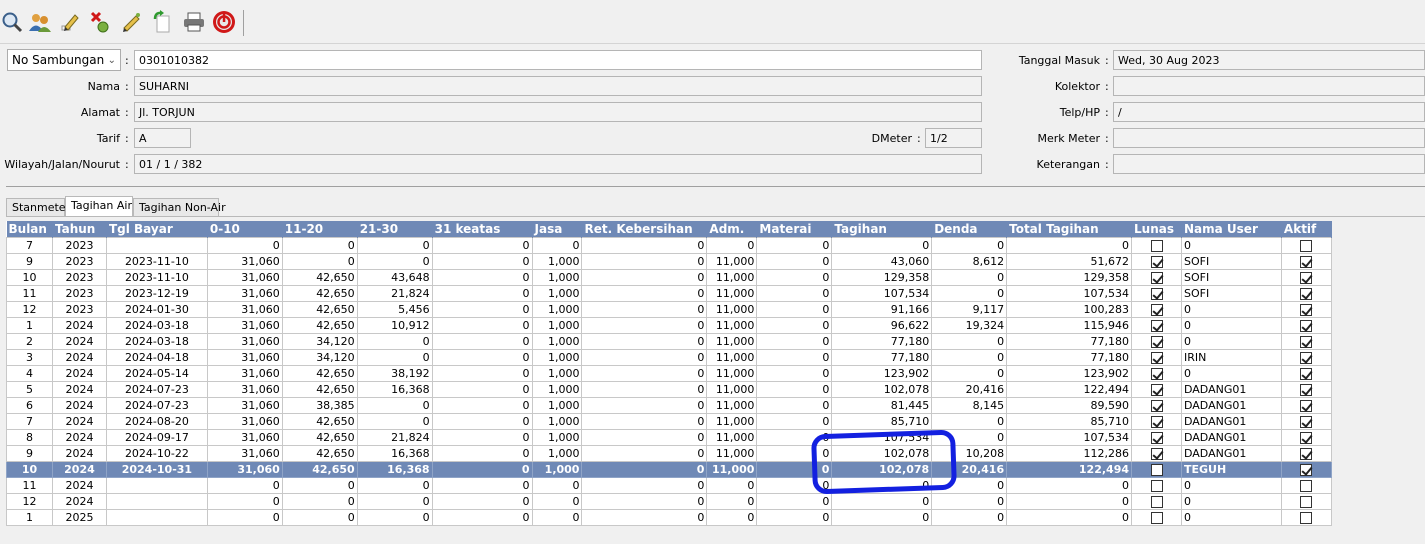 The height and width of the screenshot is (544, 1425). What do you see at coordinates (1269, 60) in the screenshot?
I see `tanggal-masuk-field: Wed, 30 Aug 2023` at bounding box center [1269, 60].